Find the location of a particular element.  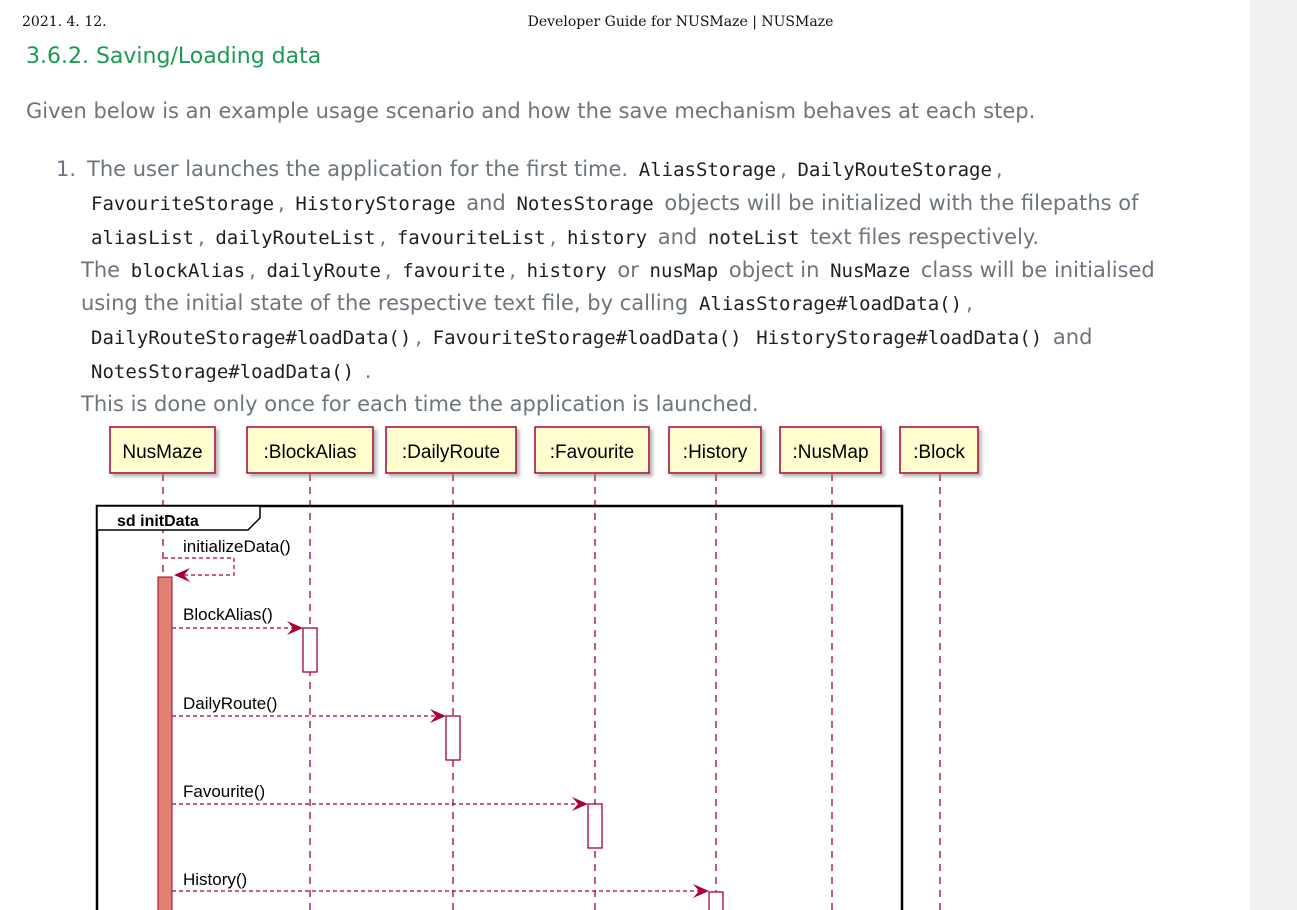

frame-label: sd initData is located at coordinates (158, 521).